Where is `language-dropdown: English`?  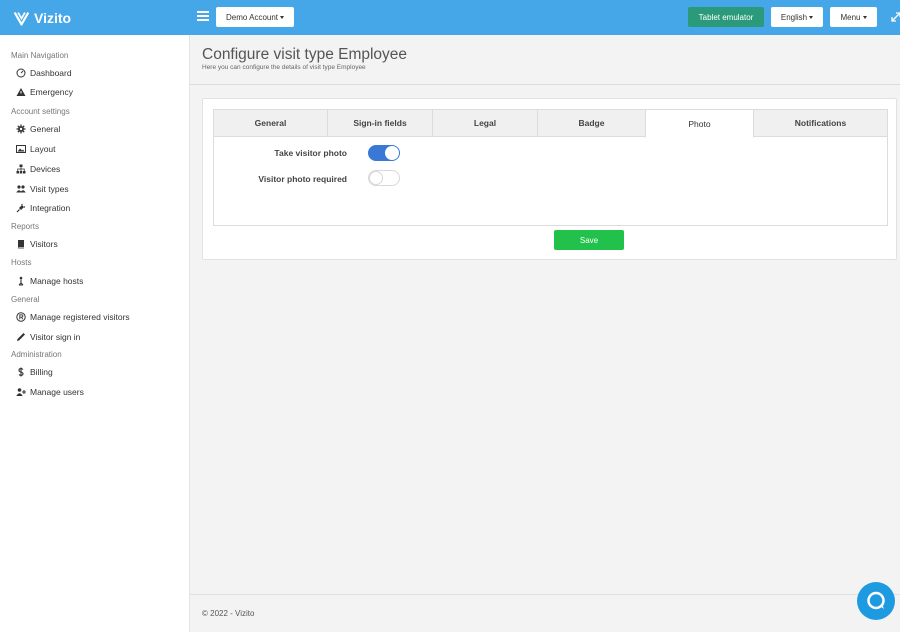 language-dropdown: English is located at coordinates (797, 17).